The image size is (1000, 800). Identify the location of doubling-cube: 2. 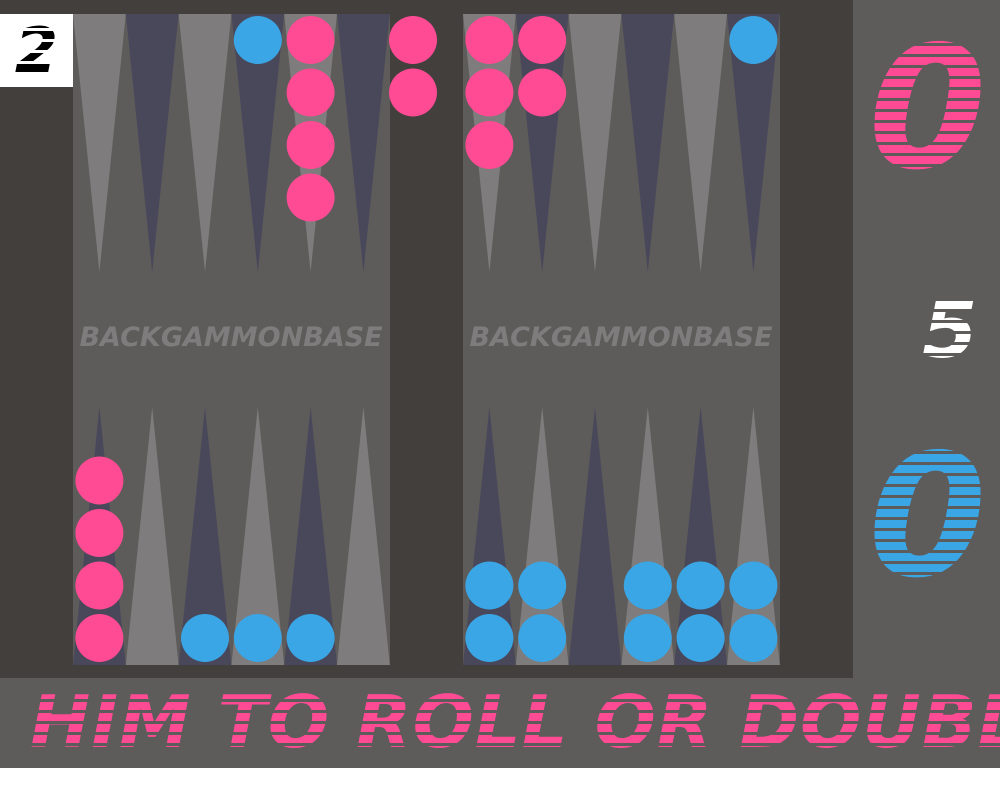
(36, 50).